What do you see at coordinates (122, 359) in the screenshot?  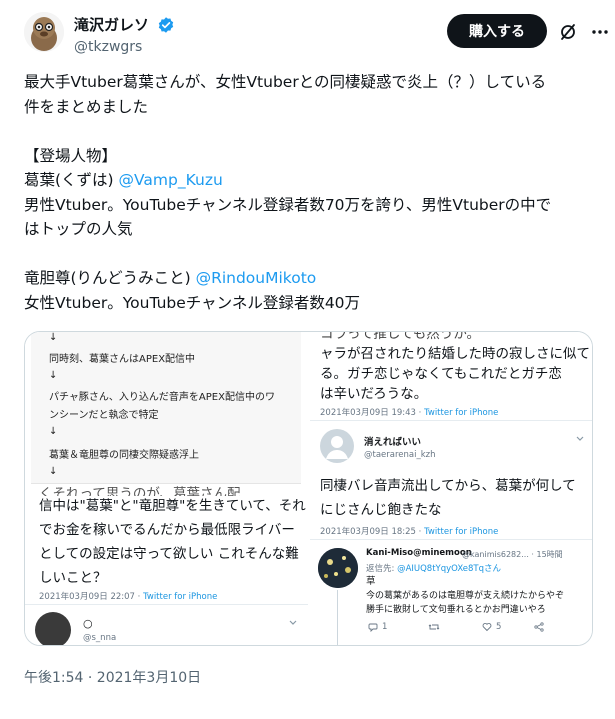 I see `flow-step: 同時刻、葛葉さんはAPEX配信中` at bounding box center [122, 359].